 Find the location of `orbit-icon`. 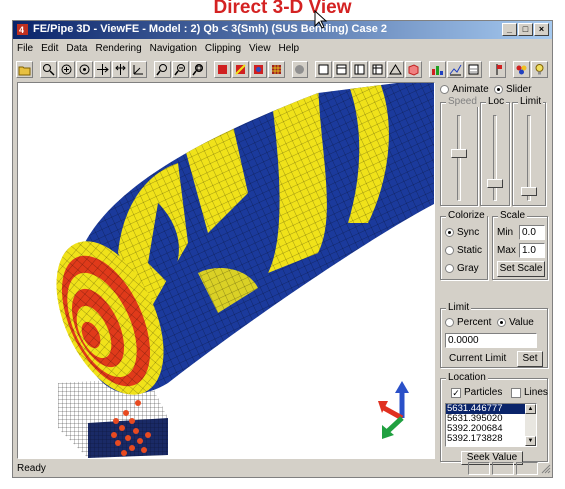

orbit-icon is located at coordinates (84, 69).